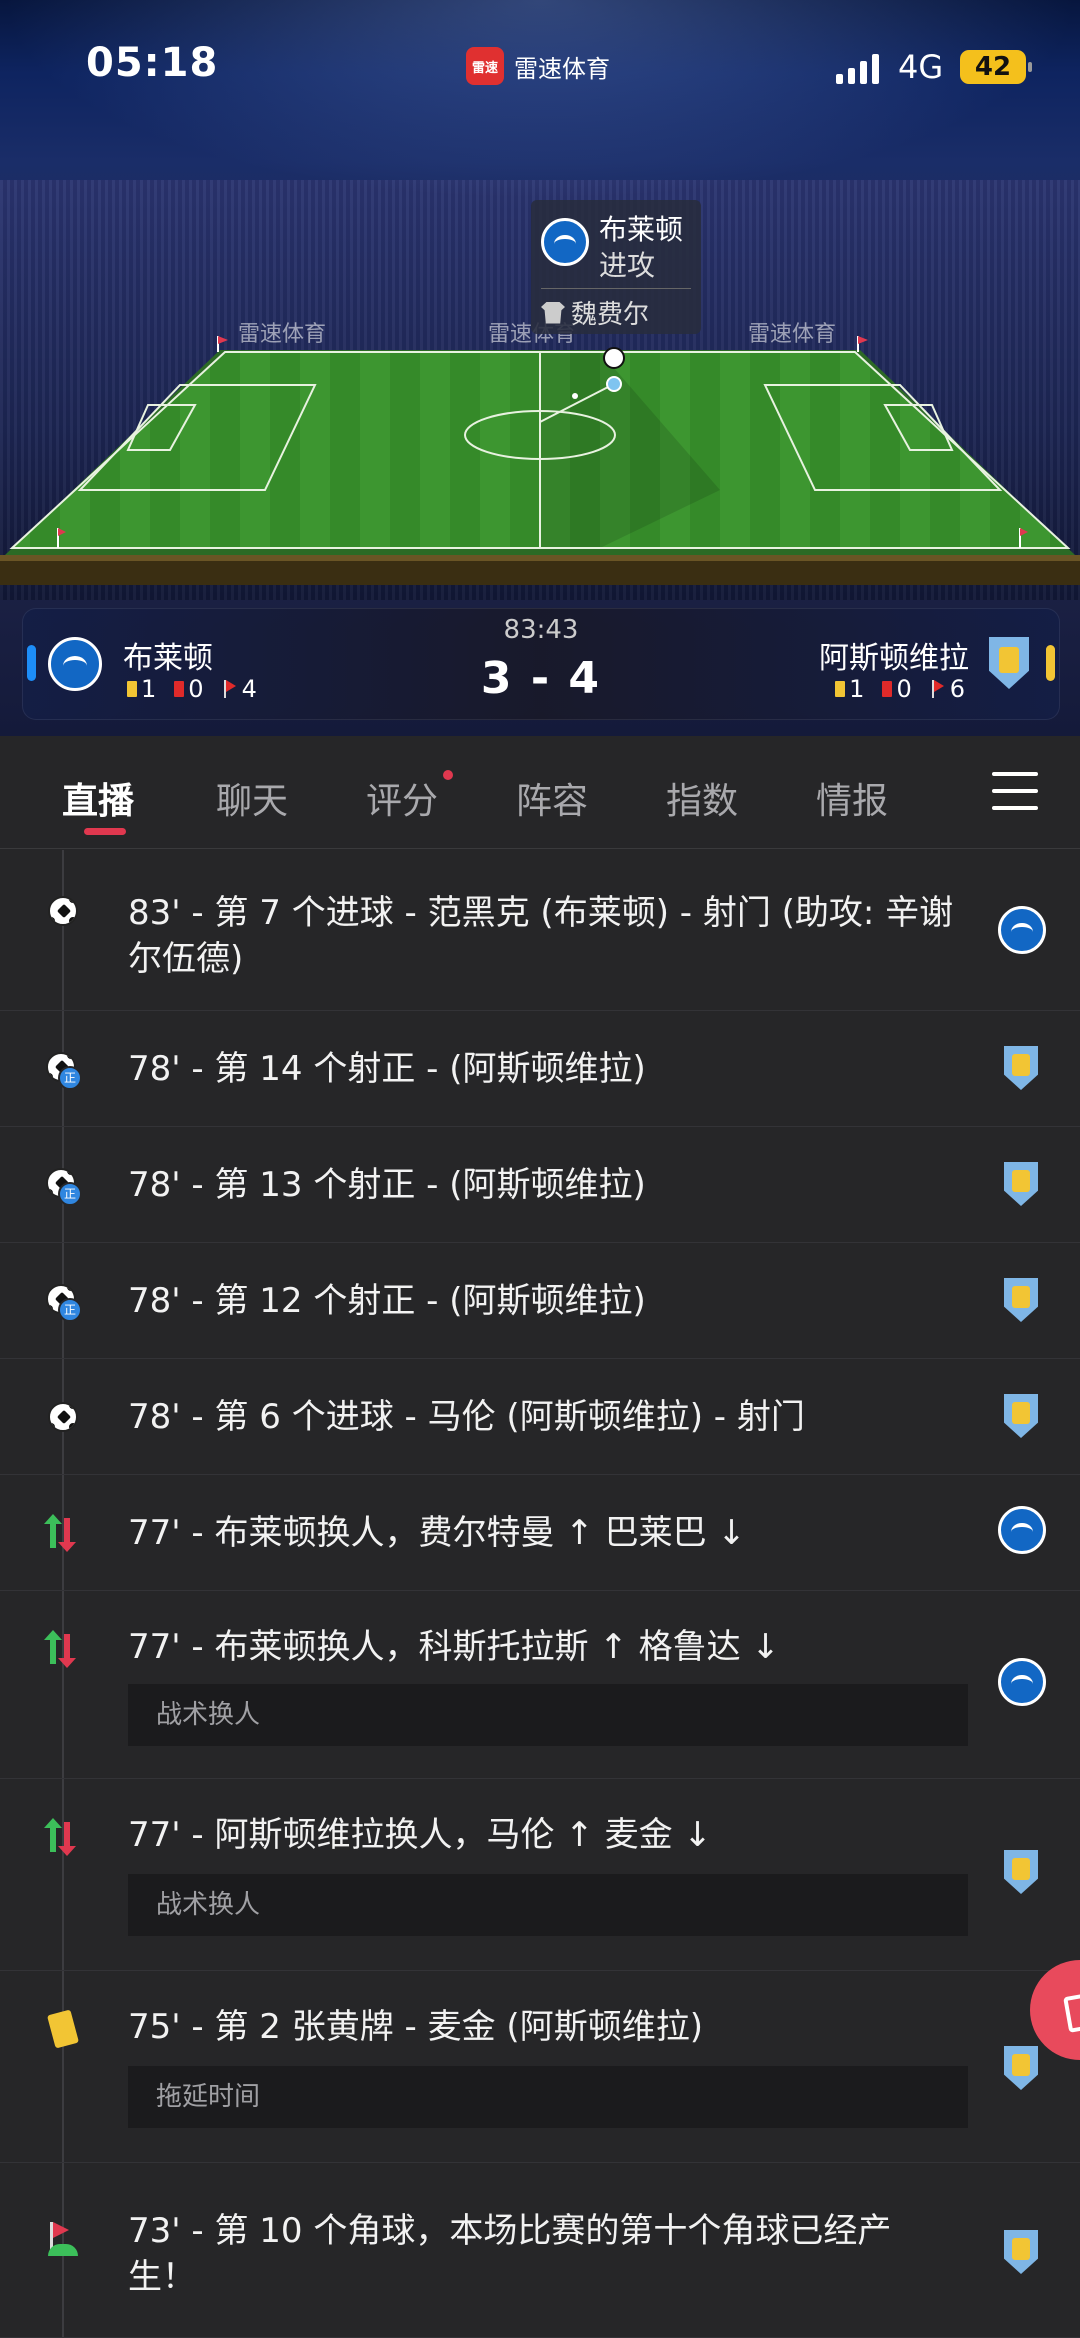 This screenshot has height=2338, width=1080. I want to click on popup-divider, so click(616, 288).